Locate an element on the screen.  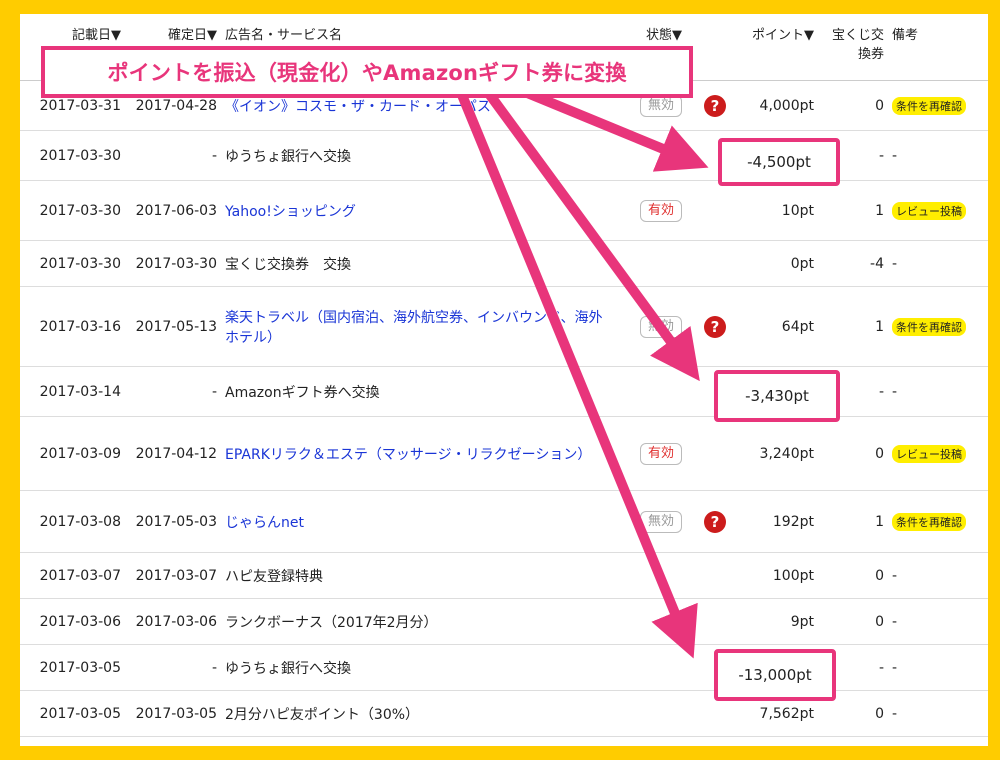
ad-name-cell: ランクボーナス（2017年2月分） is located at coordinates (418, 621).